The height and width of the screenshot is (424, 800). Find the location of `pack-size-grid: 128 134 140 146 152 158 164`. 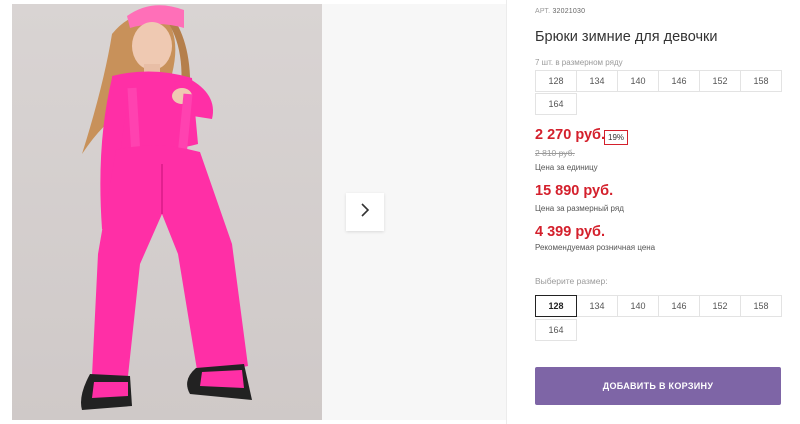

pack-size-grid: 128 134 140 146 152 158 164 is located at coordinates (660, 94).